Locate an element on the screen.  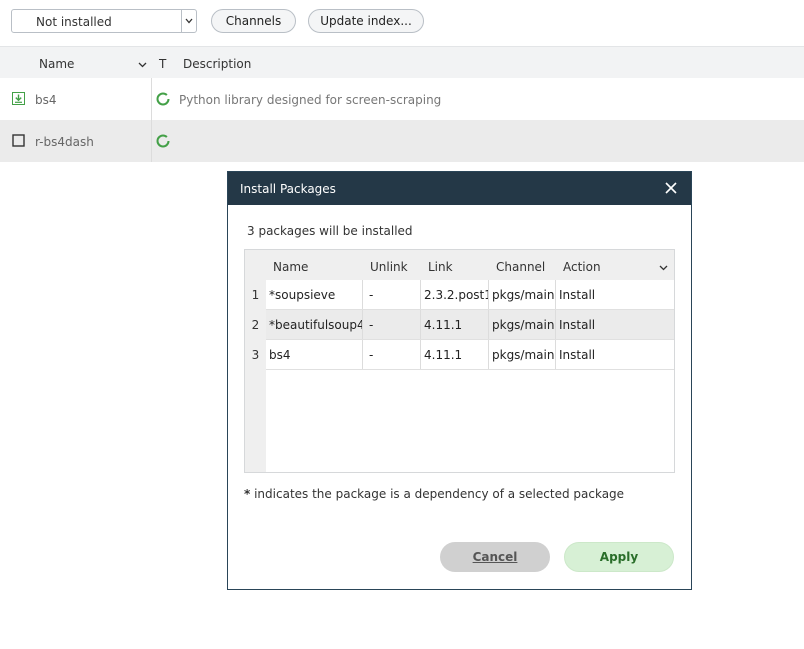
column-header-unlink: Unlink is located at coordinates (389, 267).